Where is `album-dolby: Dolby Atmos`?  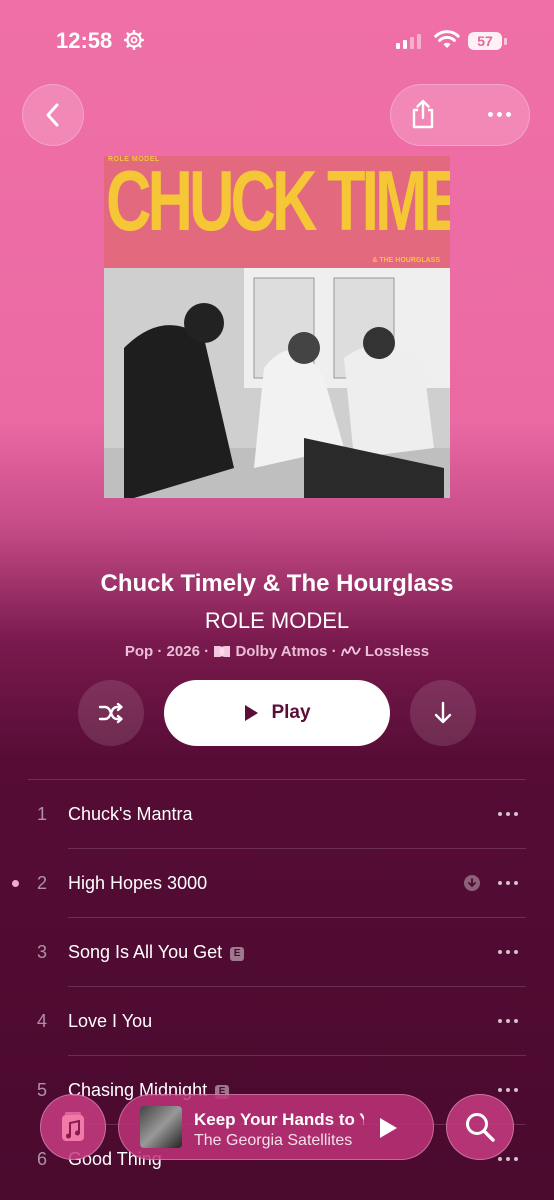
album-dolby: Dolby Atmos is located at coordinates (281, 651).